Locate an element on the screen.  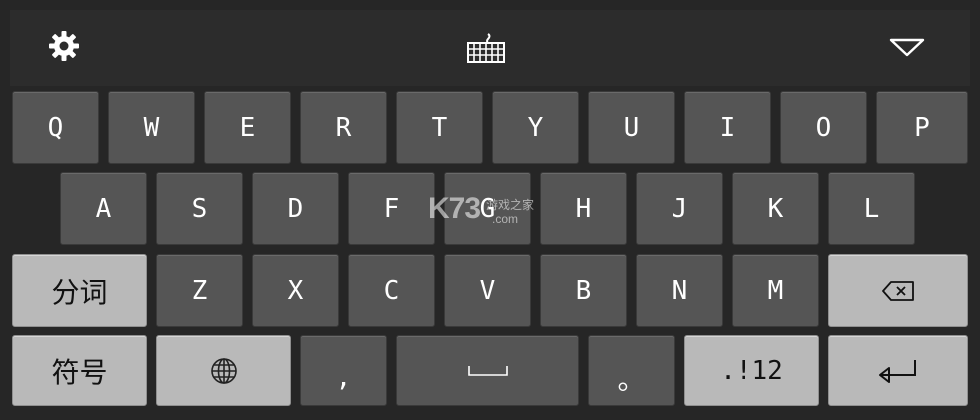
key-label: H is located at coordinates (583, 208).